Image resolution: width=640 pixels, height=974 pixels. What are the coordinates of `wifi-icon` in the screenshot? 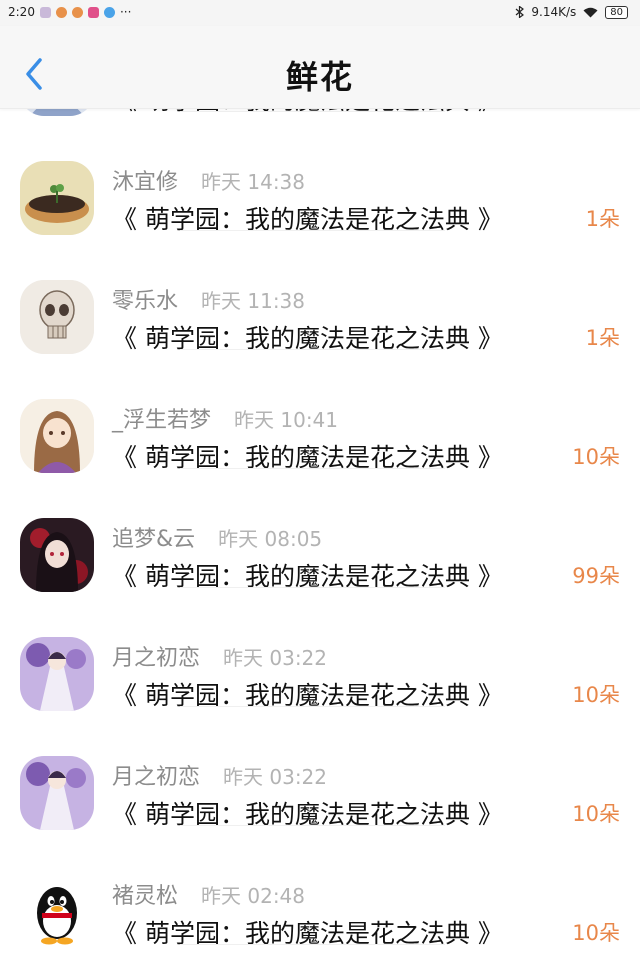 It's located at (590, 12).